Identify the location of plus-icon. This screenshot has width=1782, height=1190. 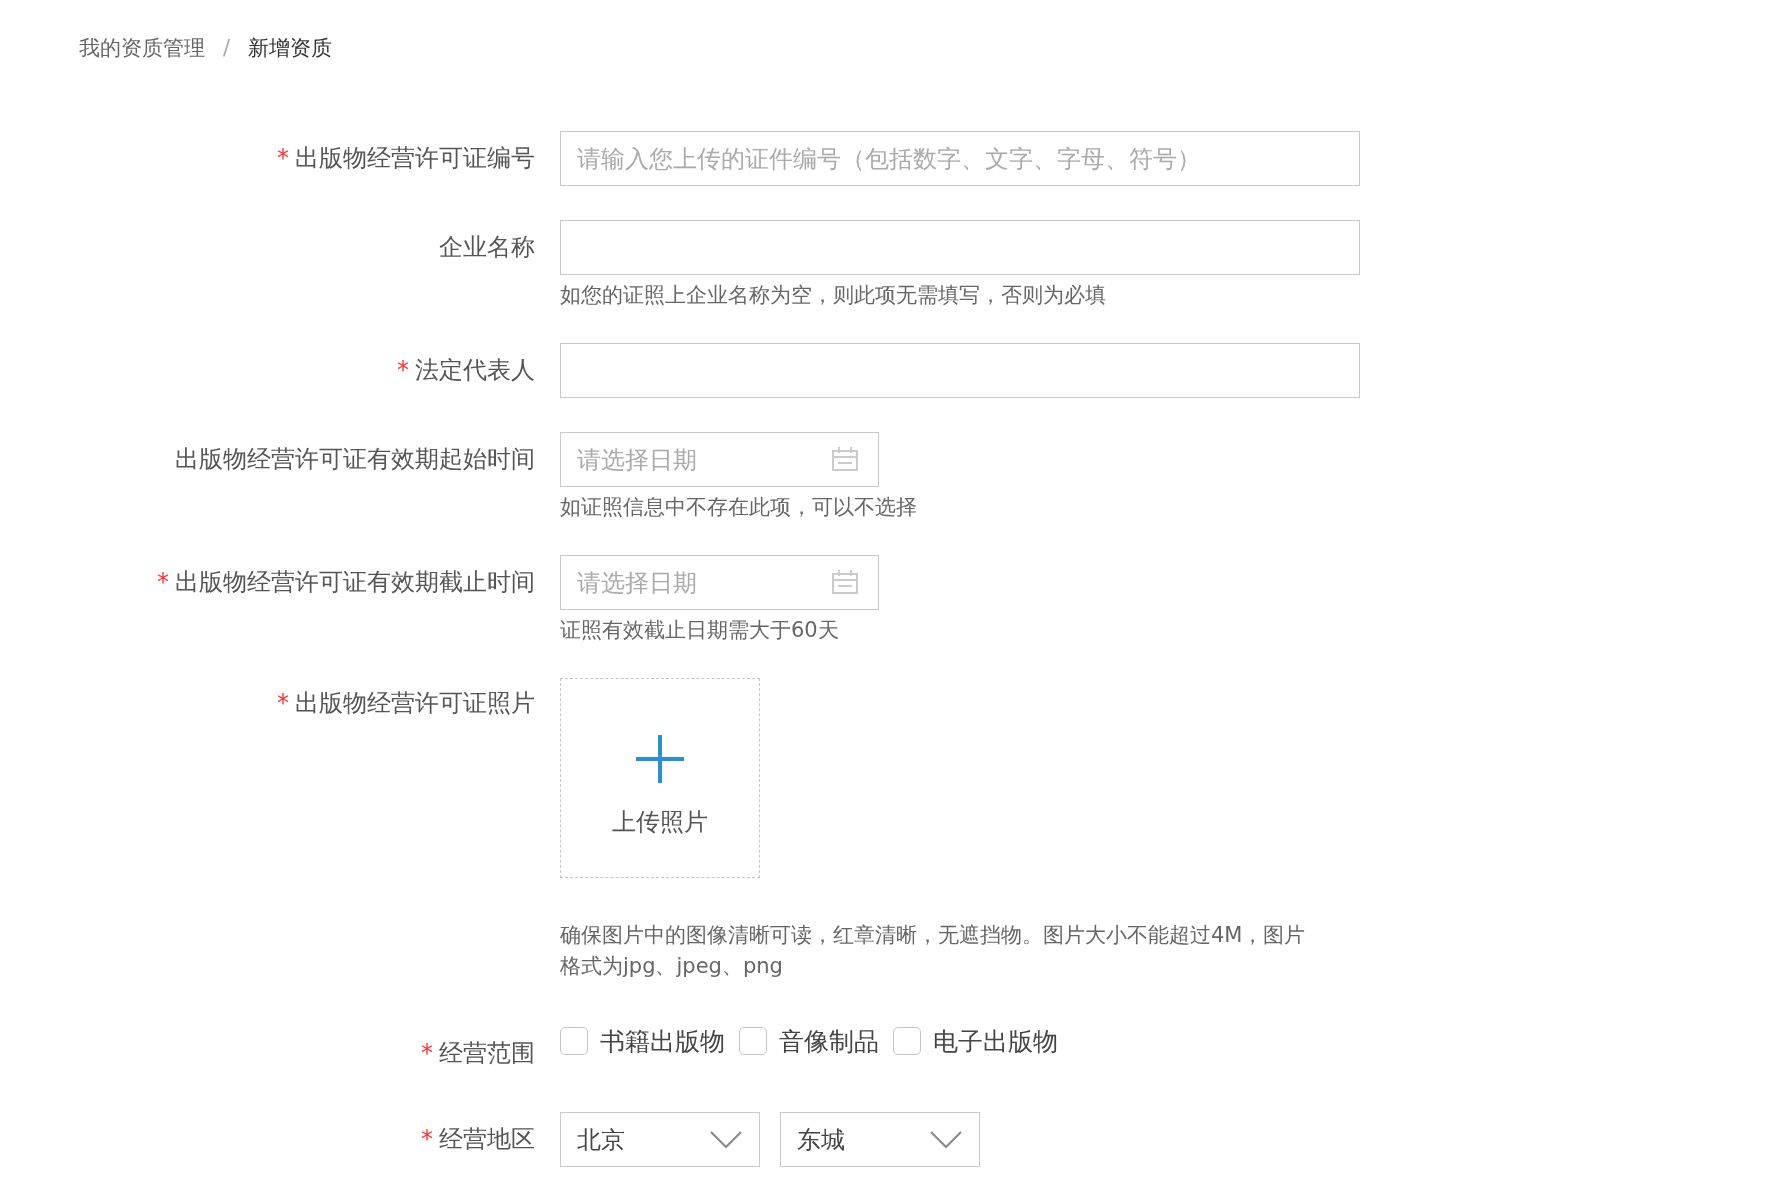
(660, 759).